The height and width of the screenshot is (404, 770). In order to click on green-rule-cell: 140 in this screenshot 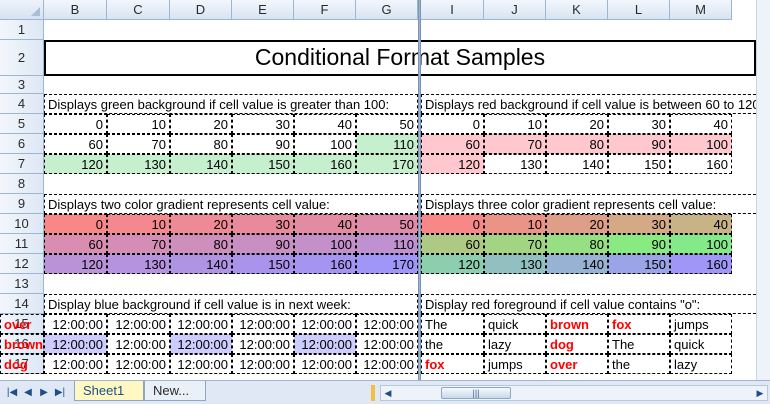, I will do `click(201, 164)`.